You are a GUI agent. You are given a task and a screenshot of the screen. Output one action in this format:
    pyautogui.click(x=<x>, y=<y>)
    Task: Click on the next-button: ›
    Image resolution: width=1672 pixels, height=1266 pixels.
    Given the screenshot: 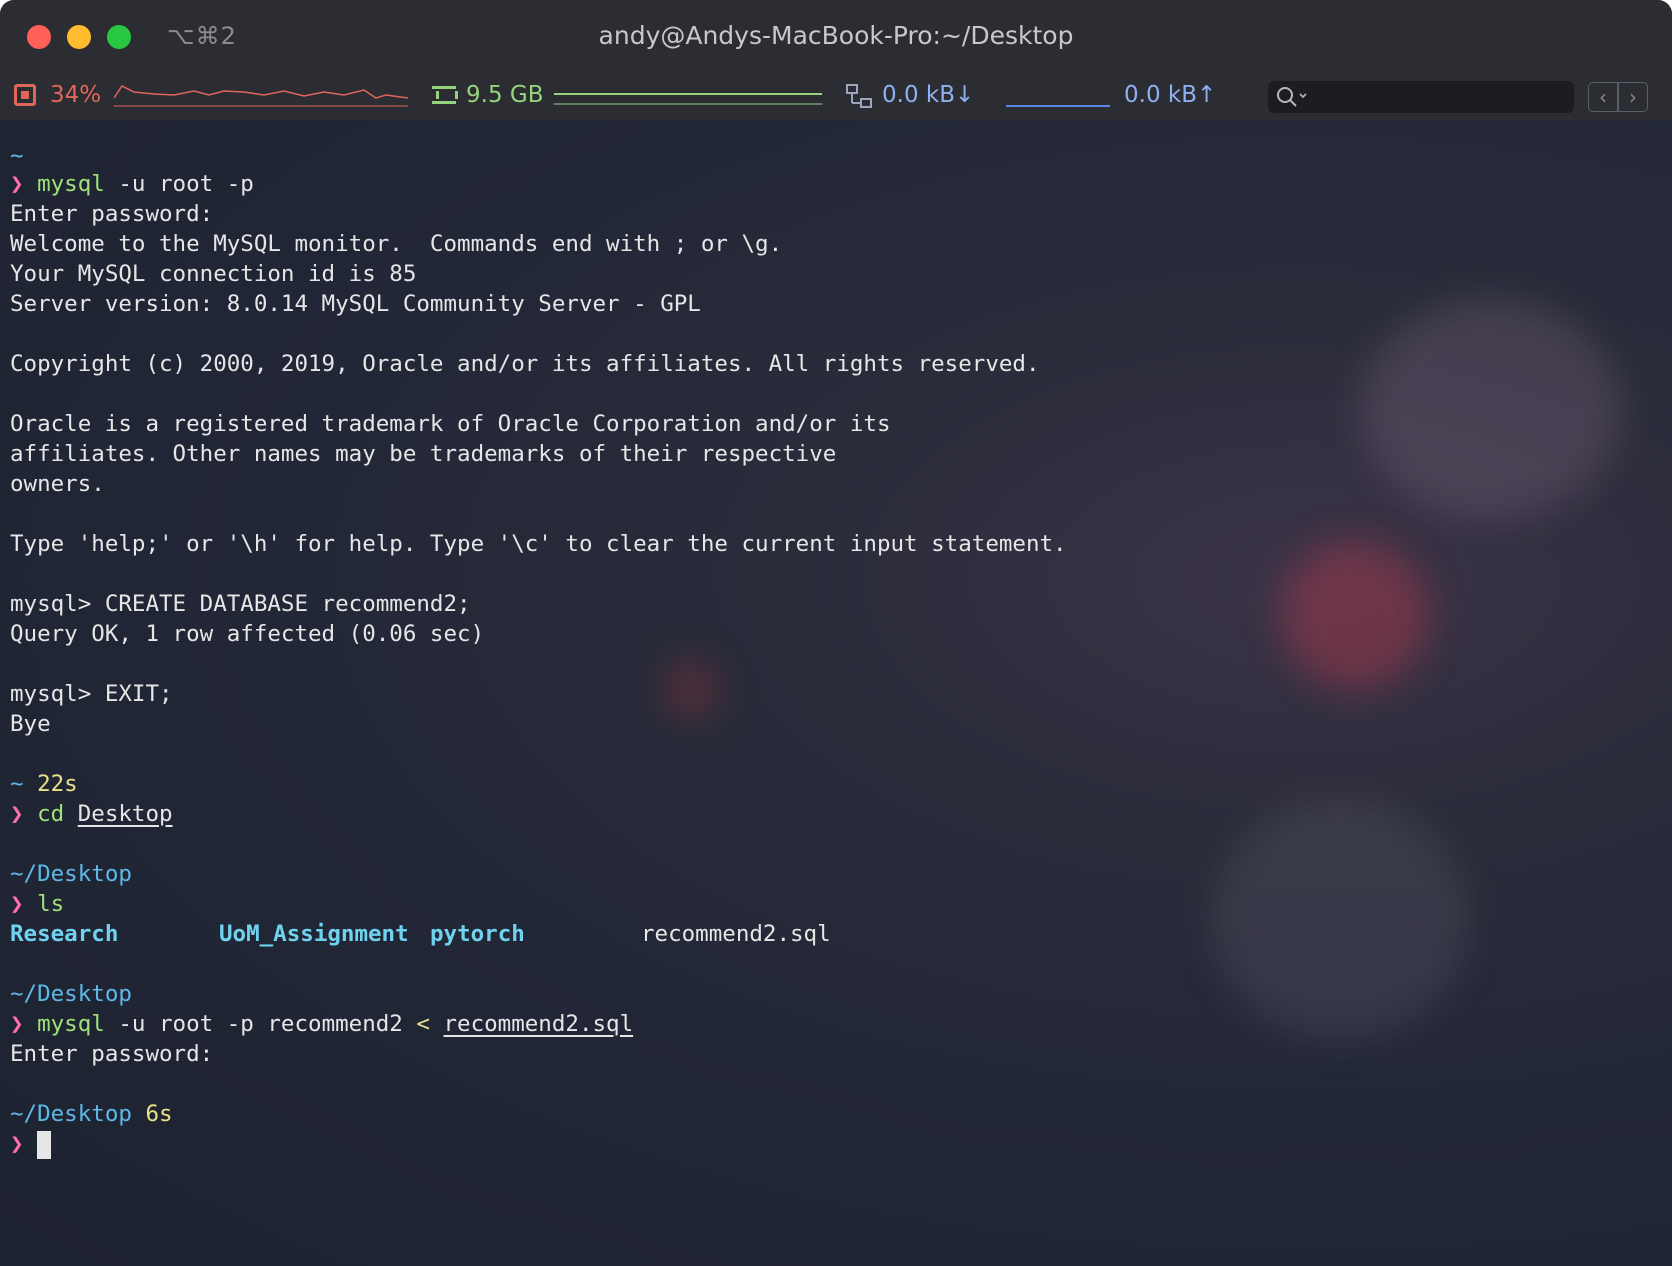 What is the action you would take?
    pyautogui.click(x=1633, y=97)
    